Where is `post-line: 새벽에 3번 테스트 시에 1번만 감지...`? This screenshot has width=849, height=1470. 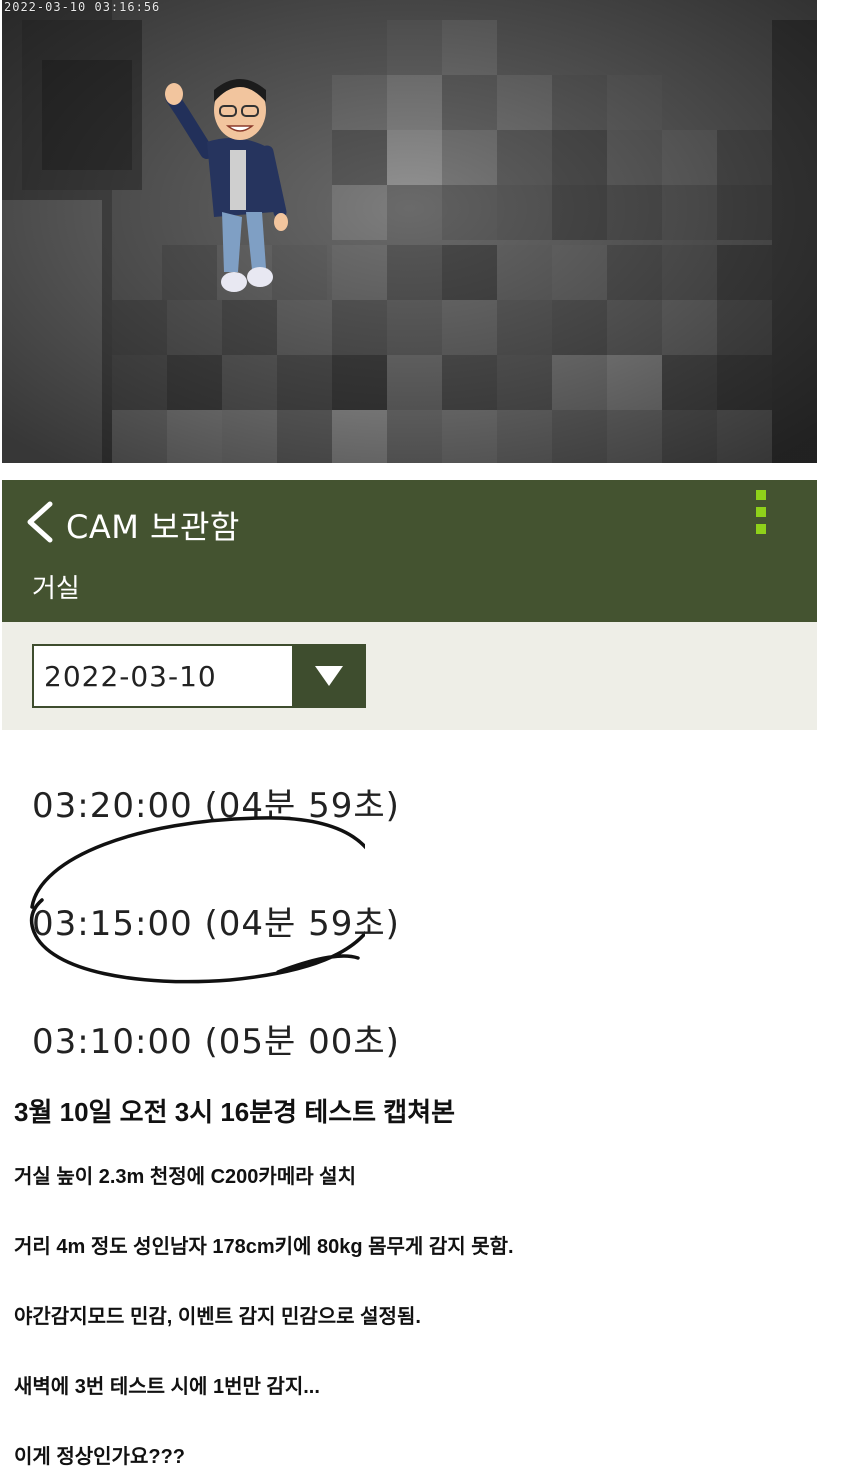 post-line: 새벽에 3번 테스트 시에 1번만 감지... is located at coordinates (167, 1387).